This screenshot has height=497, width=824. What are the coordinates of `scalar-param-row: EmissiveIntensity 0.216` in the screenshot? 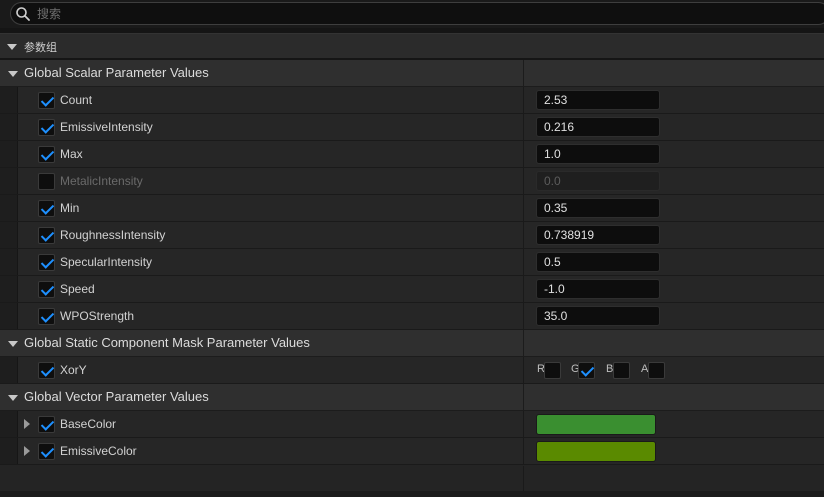 It's located at (412, 127).